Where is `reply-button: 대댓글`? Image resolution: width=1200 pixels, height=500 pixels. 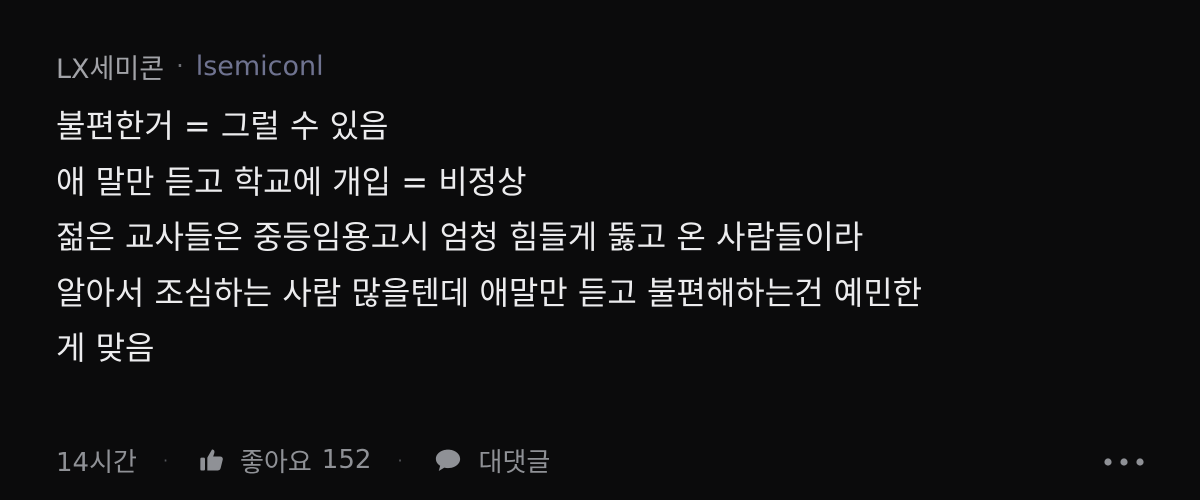 reply-button: 대댓글 is located at coordinates (492, 460).